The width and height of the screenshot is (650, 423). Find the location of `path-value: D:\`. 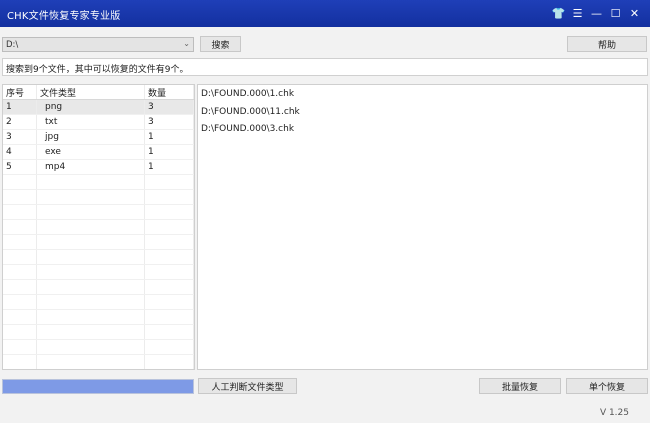

path-value: D:\ is located at coordinates (12, 45).